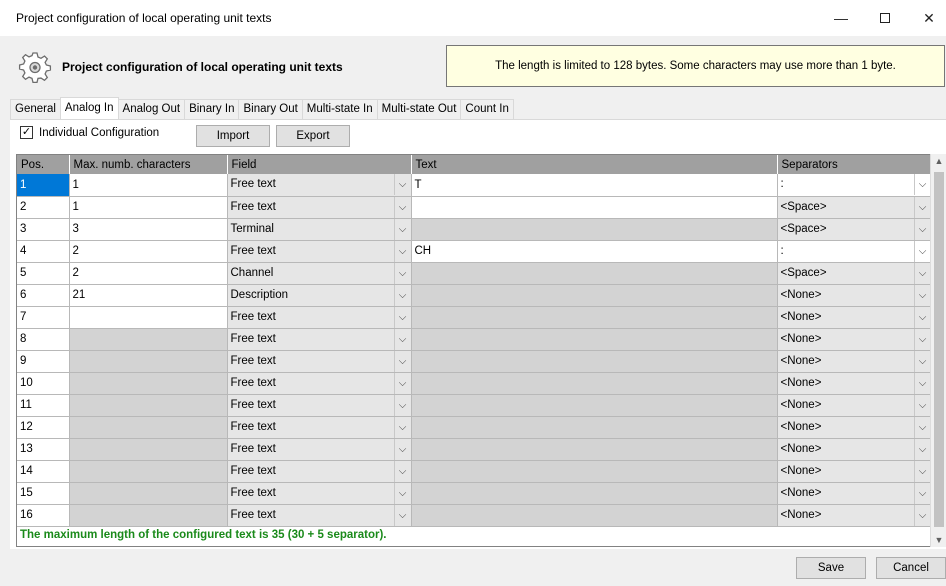  Describe the element at coordinates (148, 295) in the screenshot. I see `max-chars-cell: 21` at that location.